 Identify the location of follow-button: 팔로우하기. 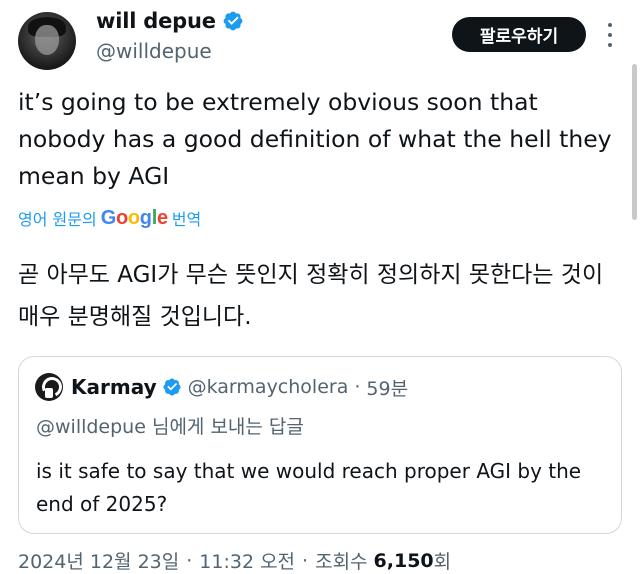
(519, 34).